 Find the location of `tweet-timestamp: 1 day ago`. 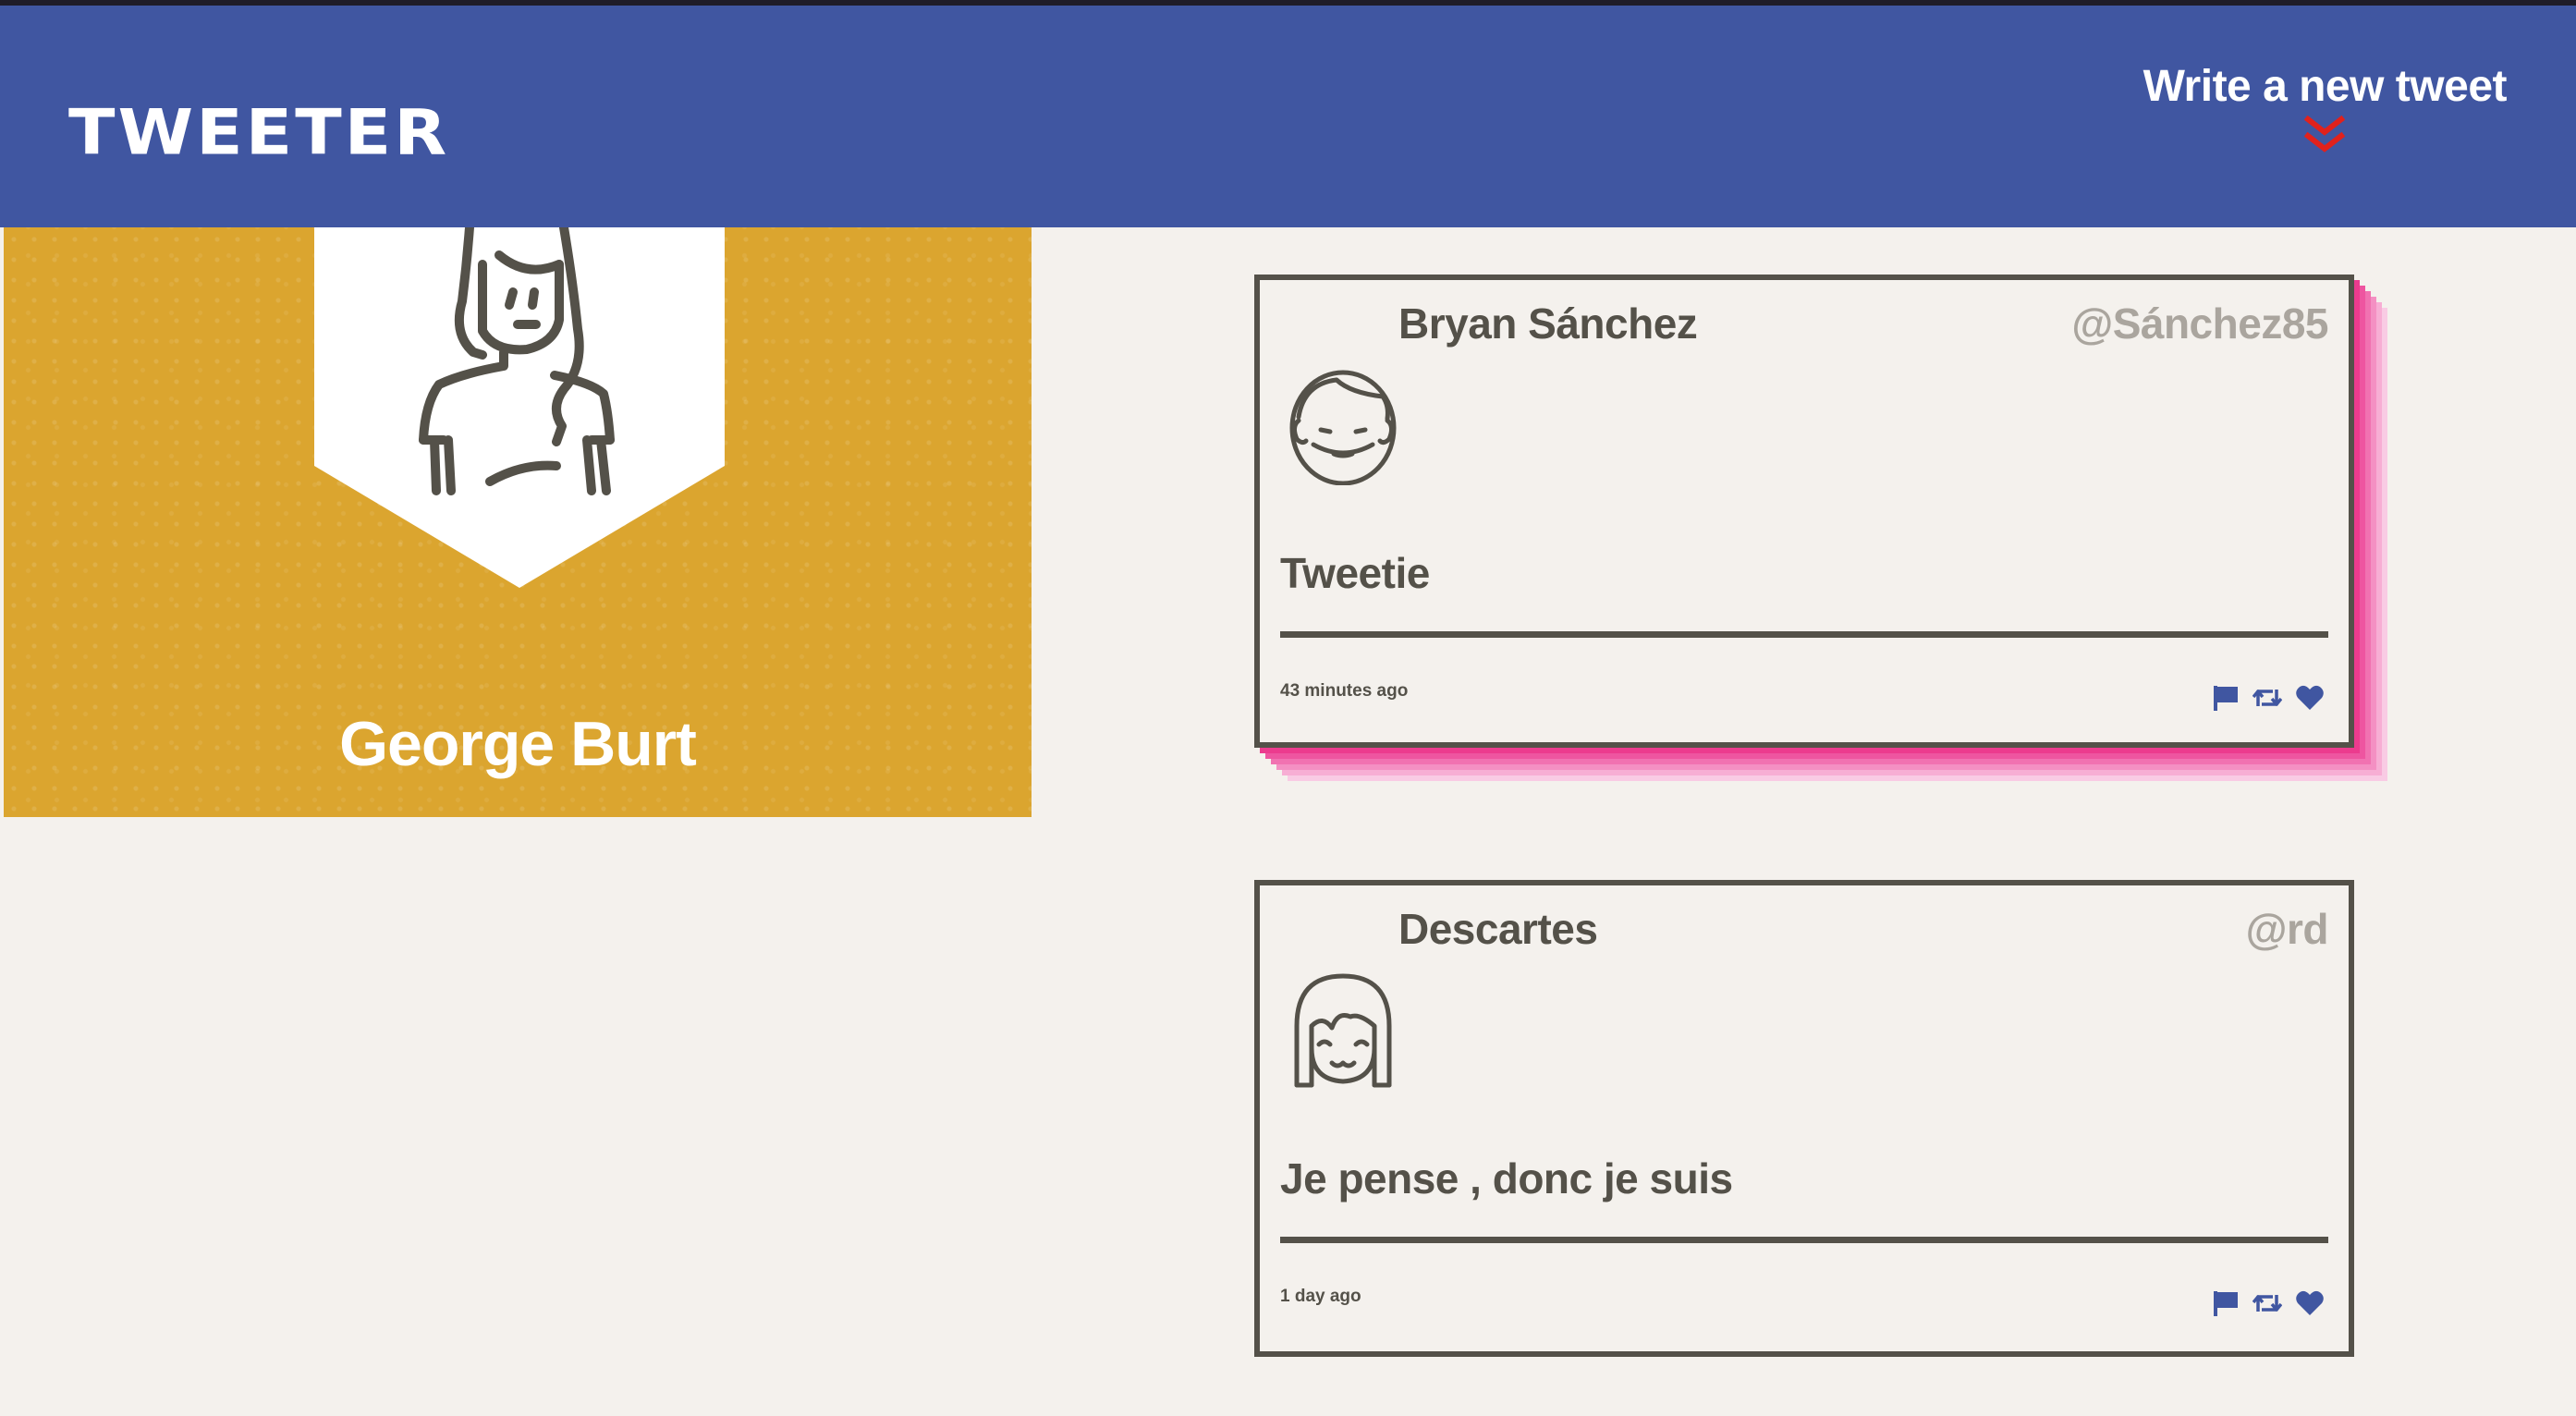

tweet-timestamp: 1 day ago is located at coordinates (1320, 1296).